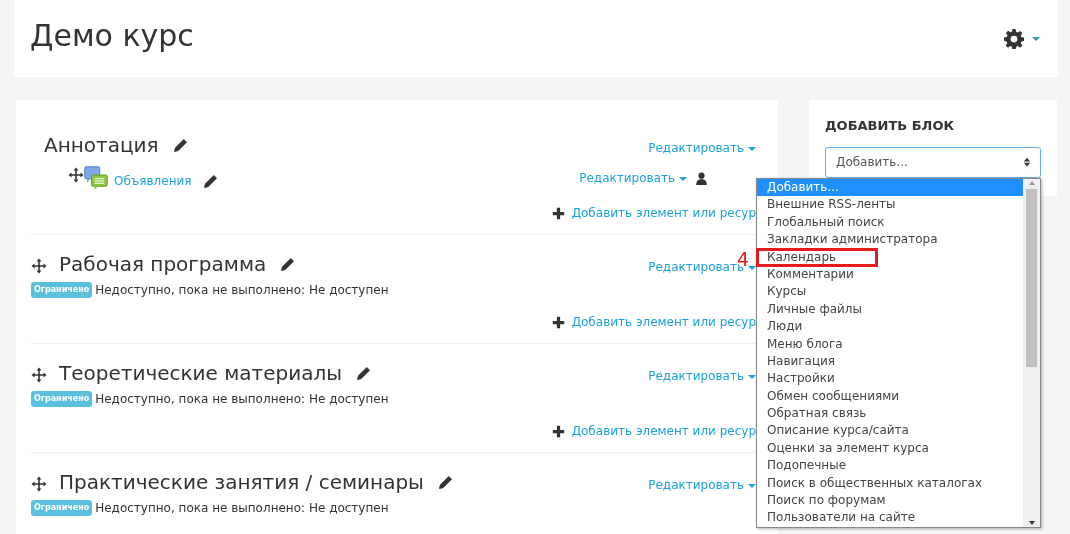 This screenshot has width=1070, height=534. I want to click on dropdown-option: Люди, so click(890, 327).